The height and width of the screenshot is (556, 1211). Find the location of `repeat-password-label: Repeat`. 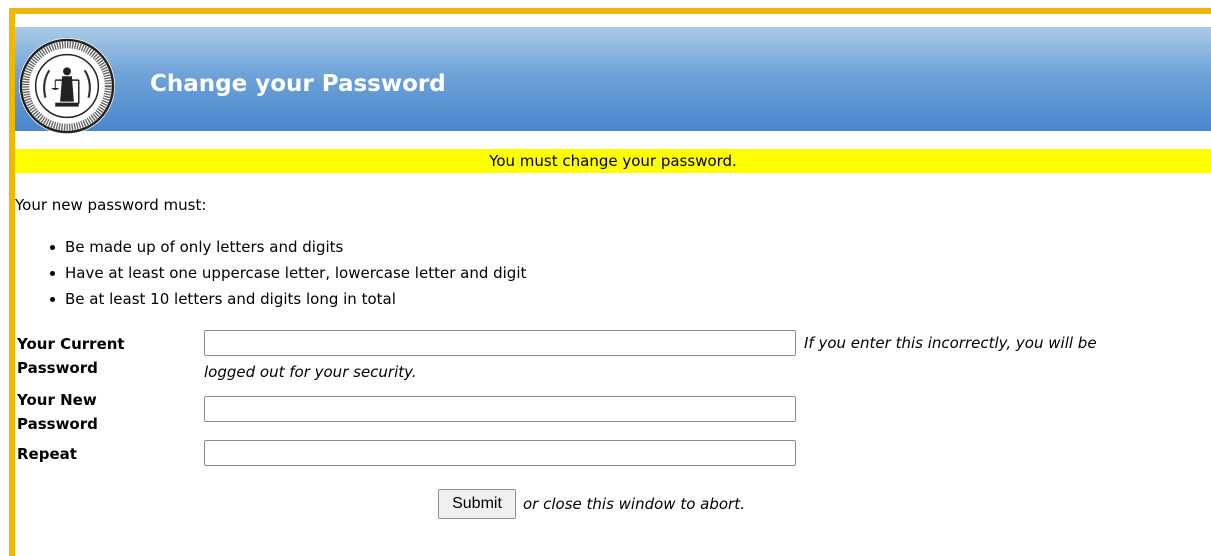

repeat-password-label: Repeat is located at coordinates (47, 454).